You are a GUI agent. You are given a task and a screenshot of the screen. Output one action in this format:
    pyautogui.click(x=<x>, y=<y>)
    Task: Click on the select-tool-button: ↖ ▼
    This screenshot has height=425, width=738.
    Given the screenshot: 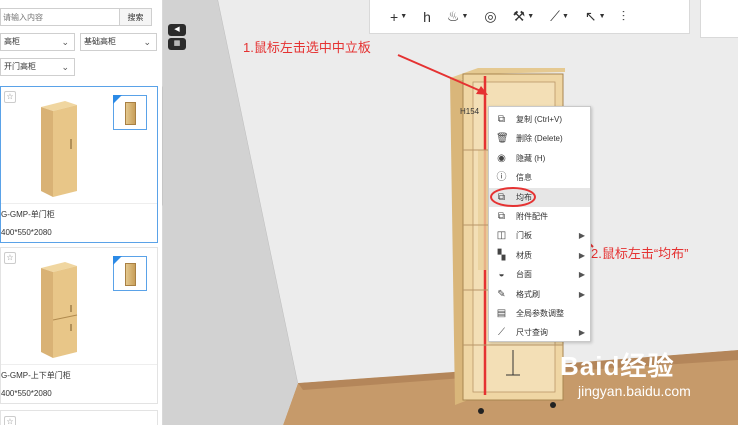 What is the action you would take?
    pyautogui.click(x=595, y=17)
    